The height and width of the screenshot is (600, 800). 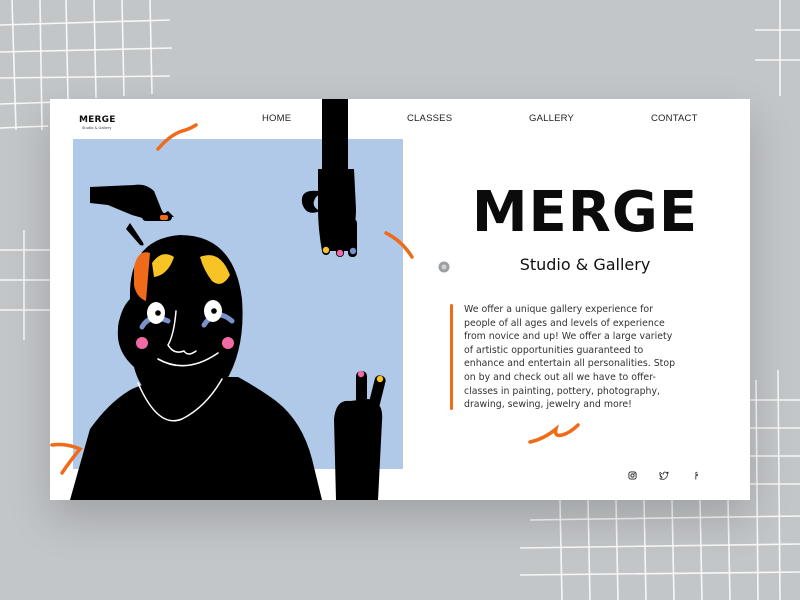 What do you see at coordinates (696, 475) in the screenshot?
I see `facebook-icon` at bounding box center [696, 475].